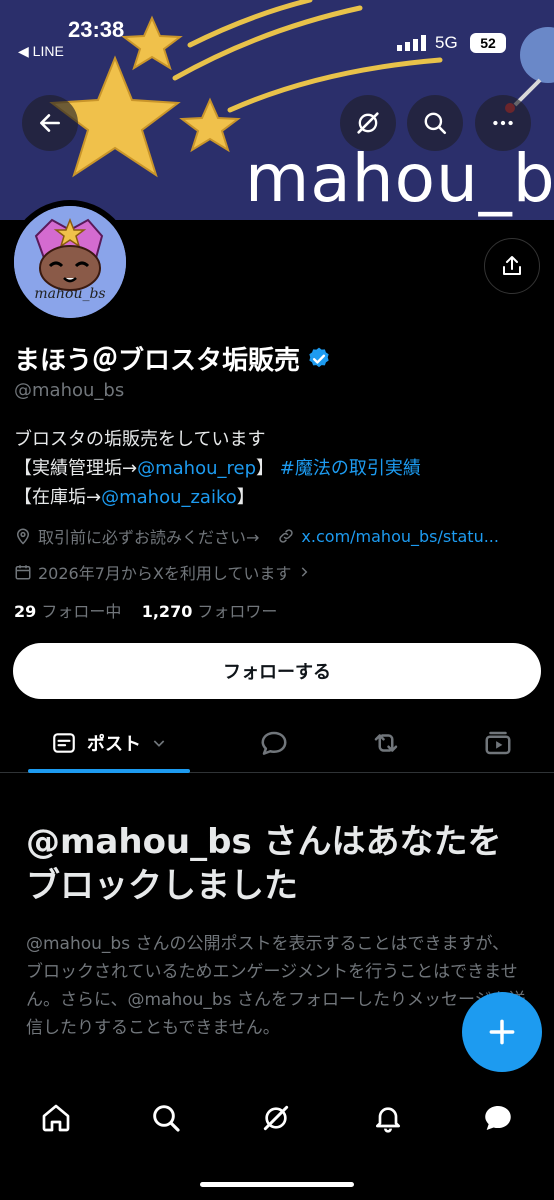 This screenshot has width=554, height=1200. Describe the element at coordinates (350, 468) in the screenshot. I see `hashtag-link: #魔法の取引実績` at that location.